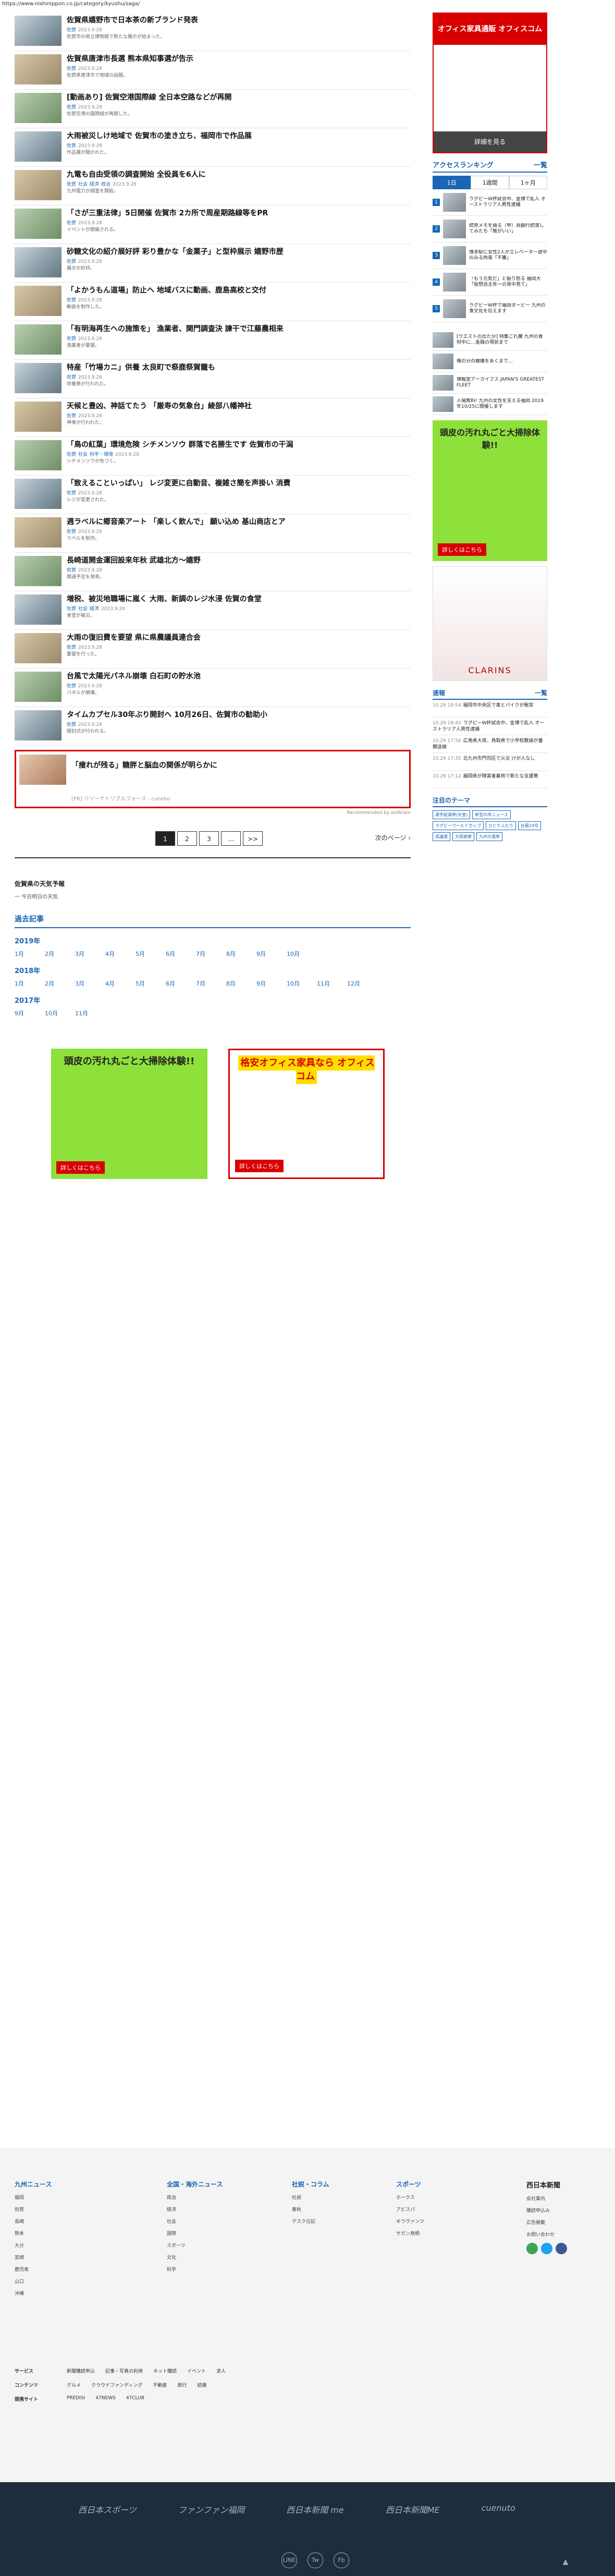 The height and width of the screenshot is (2576, 615). What do you see at coordinates (34, 2293) in the screenshot?
I see `footer-column-link: 沖縄` at bounding box center [34, 2293].